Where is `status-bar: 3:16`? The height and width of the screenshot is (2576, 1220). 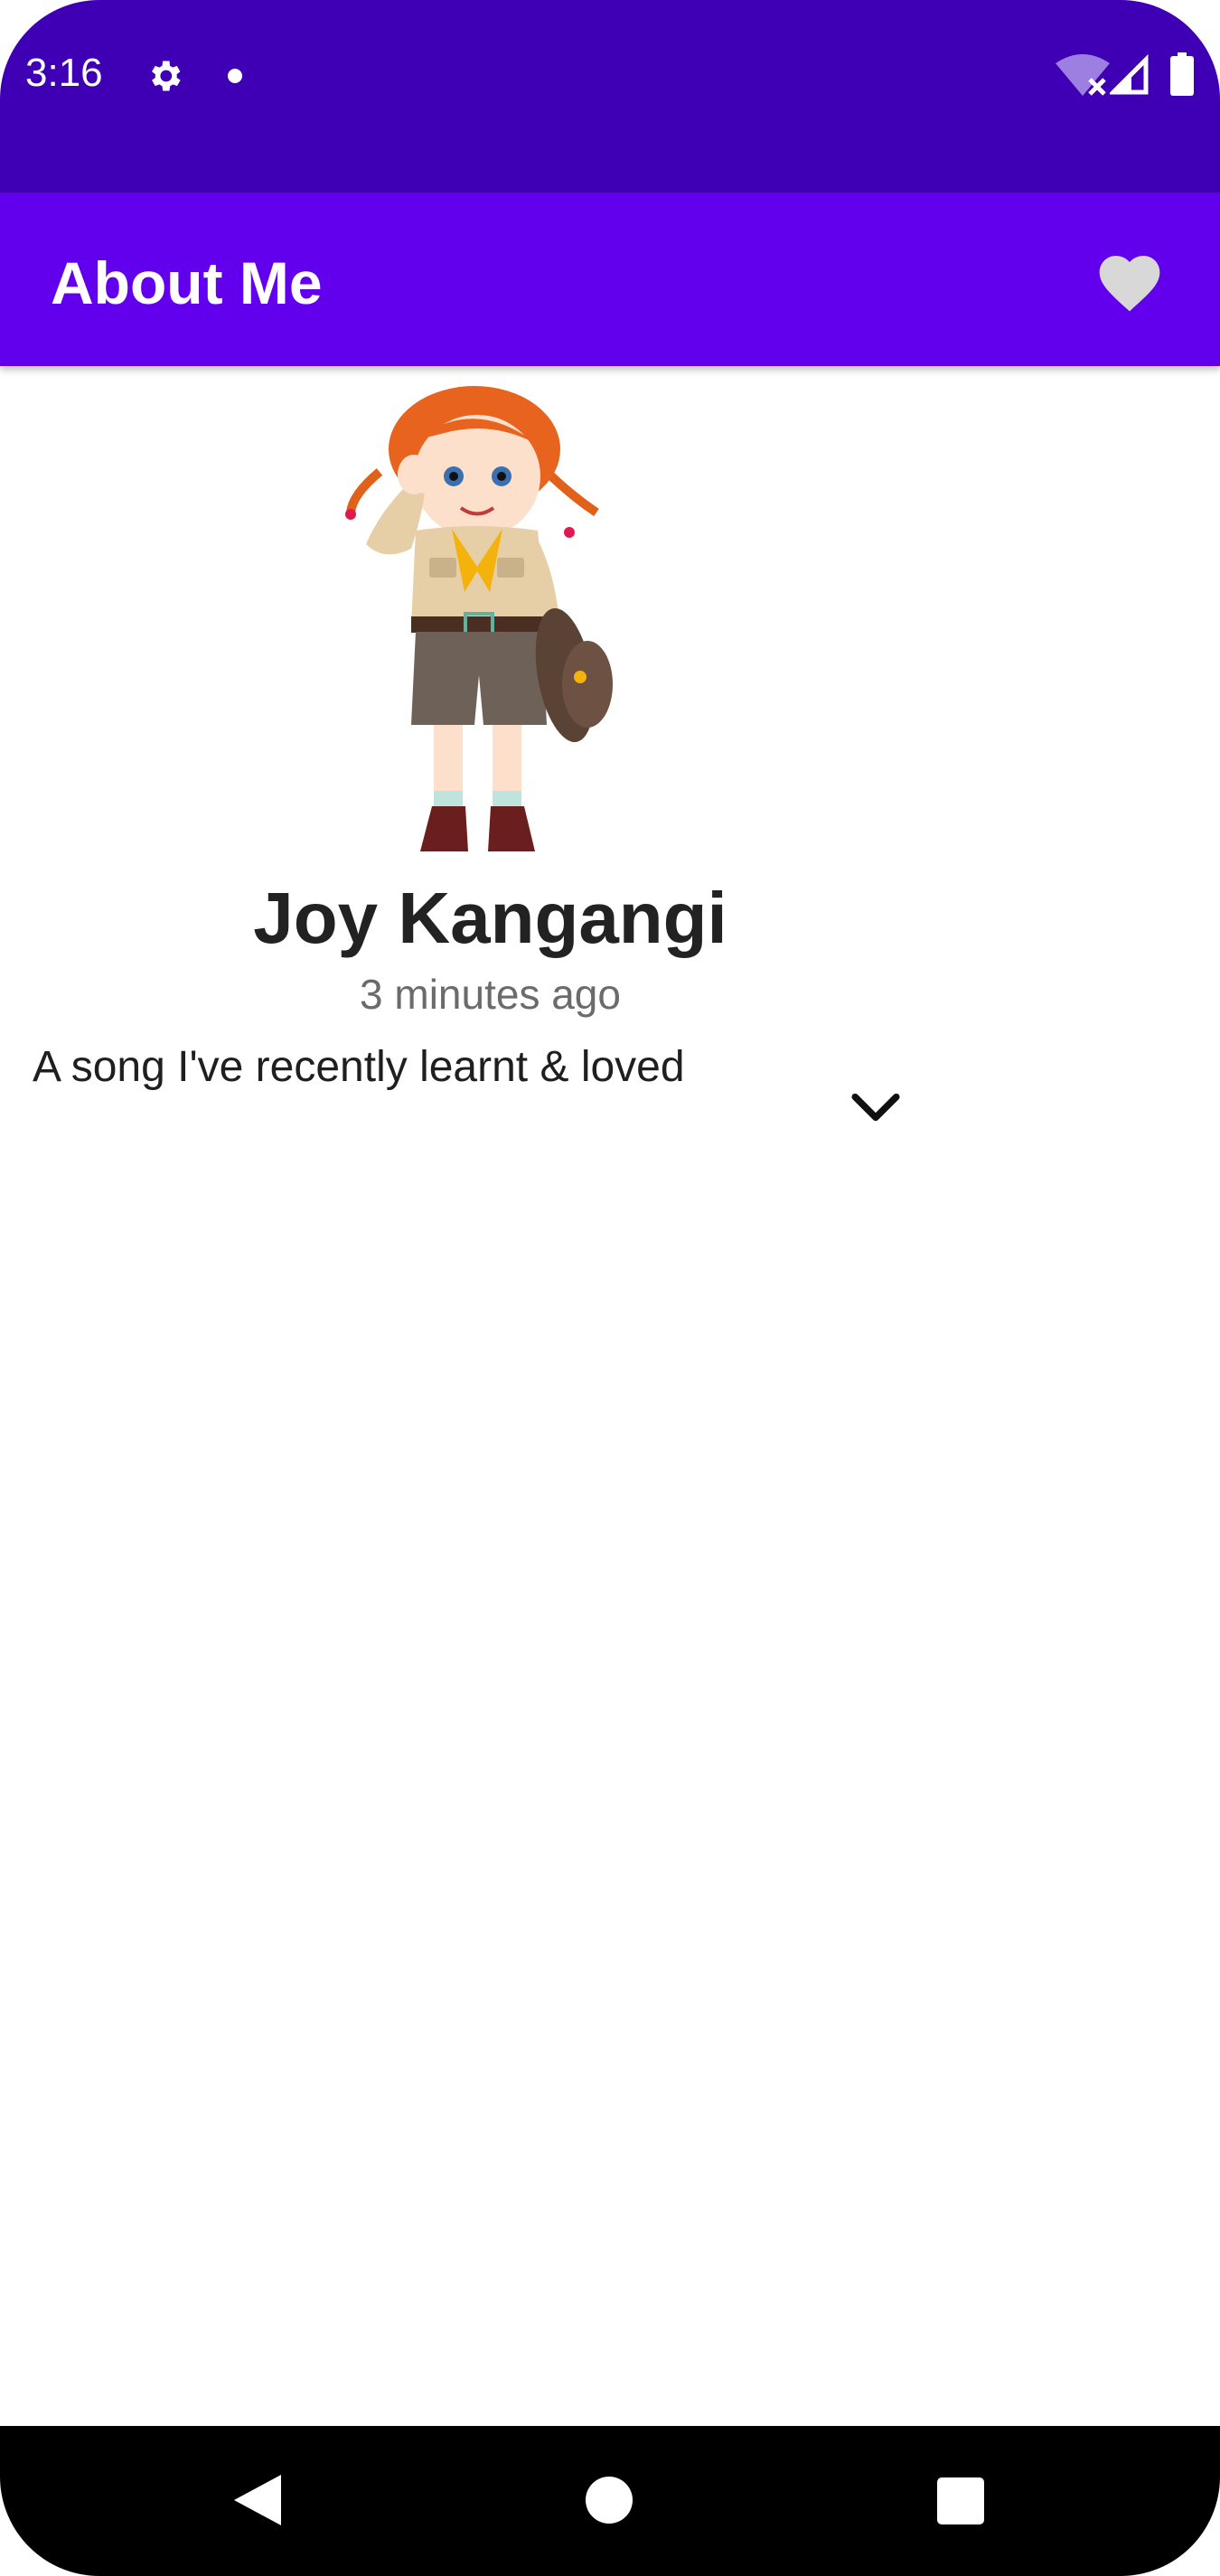 status-bar: 3:16 is located at coordinates (610, 96).